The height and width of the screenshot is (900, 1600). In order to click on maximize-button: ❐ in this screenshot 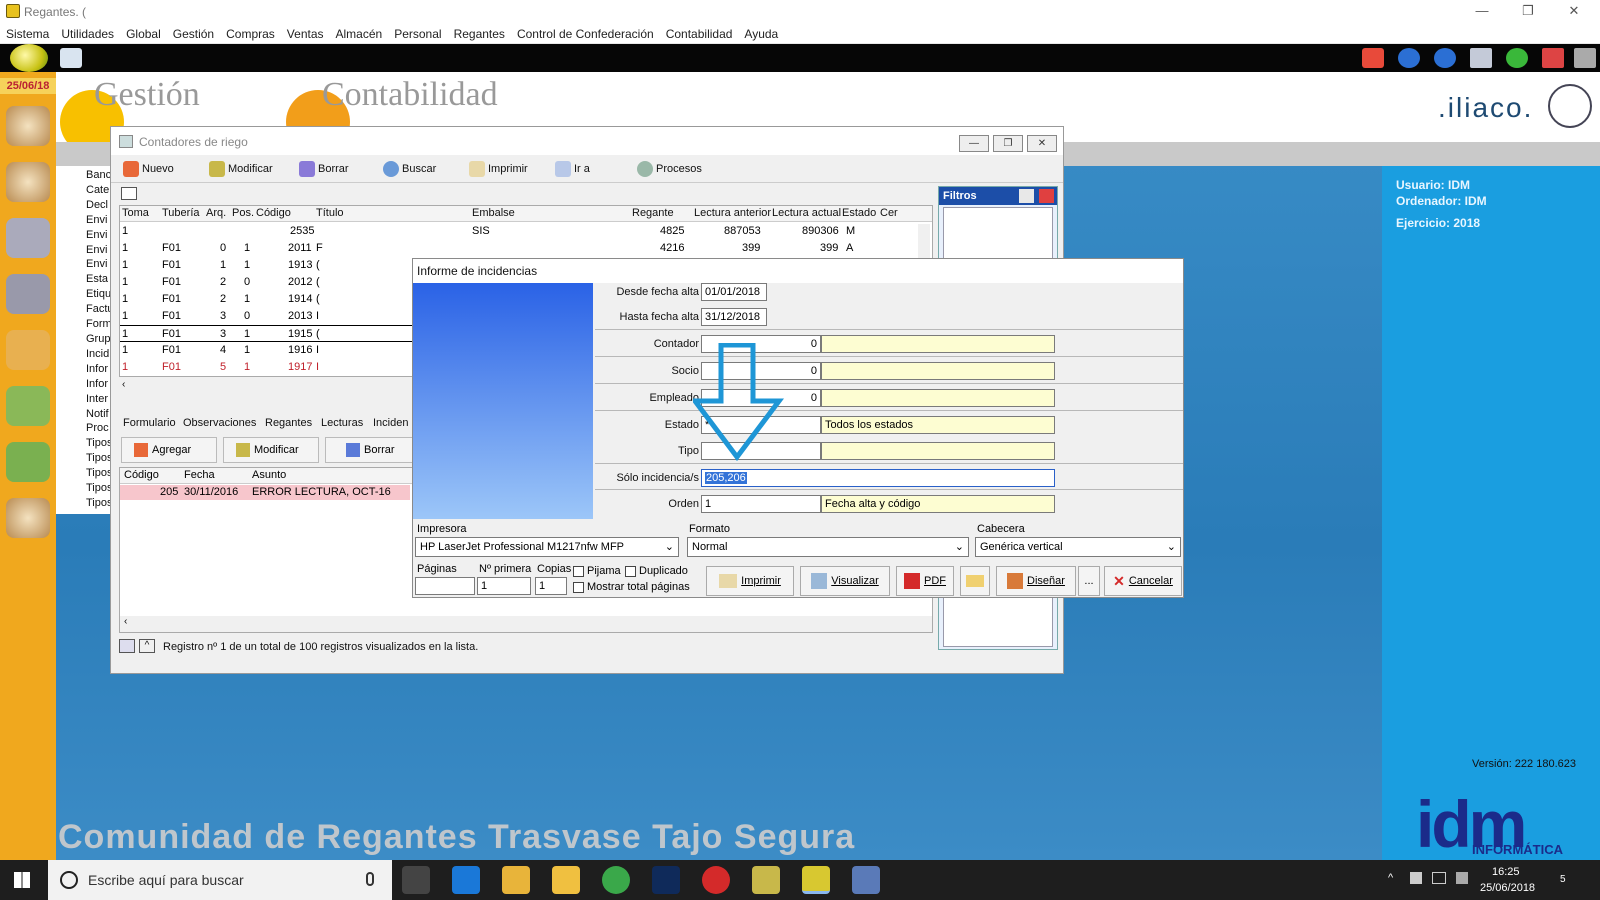, I will do `click(1528, 12)`.